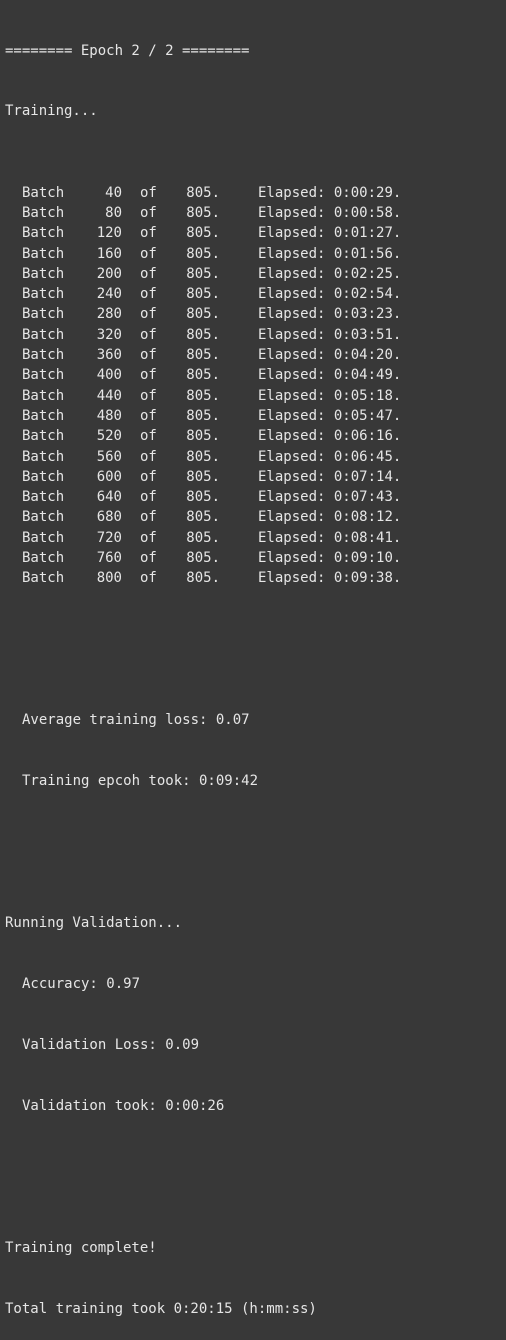 The image size is (506, 1340). Describe the element at coordinates (255, 1106) in the screenshot. I see `validation-time: Validation took: 0:00:26` at that location.